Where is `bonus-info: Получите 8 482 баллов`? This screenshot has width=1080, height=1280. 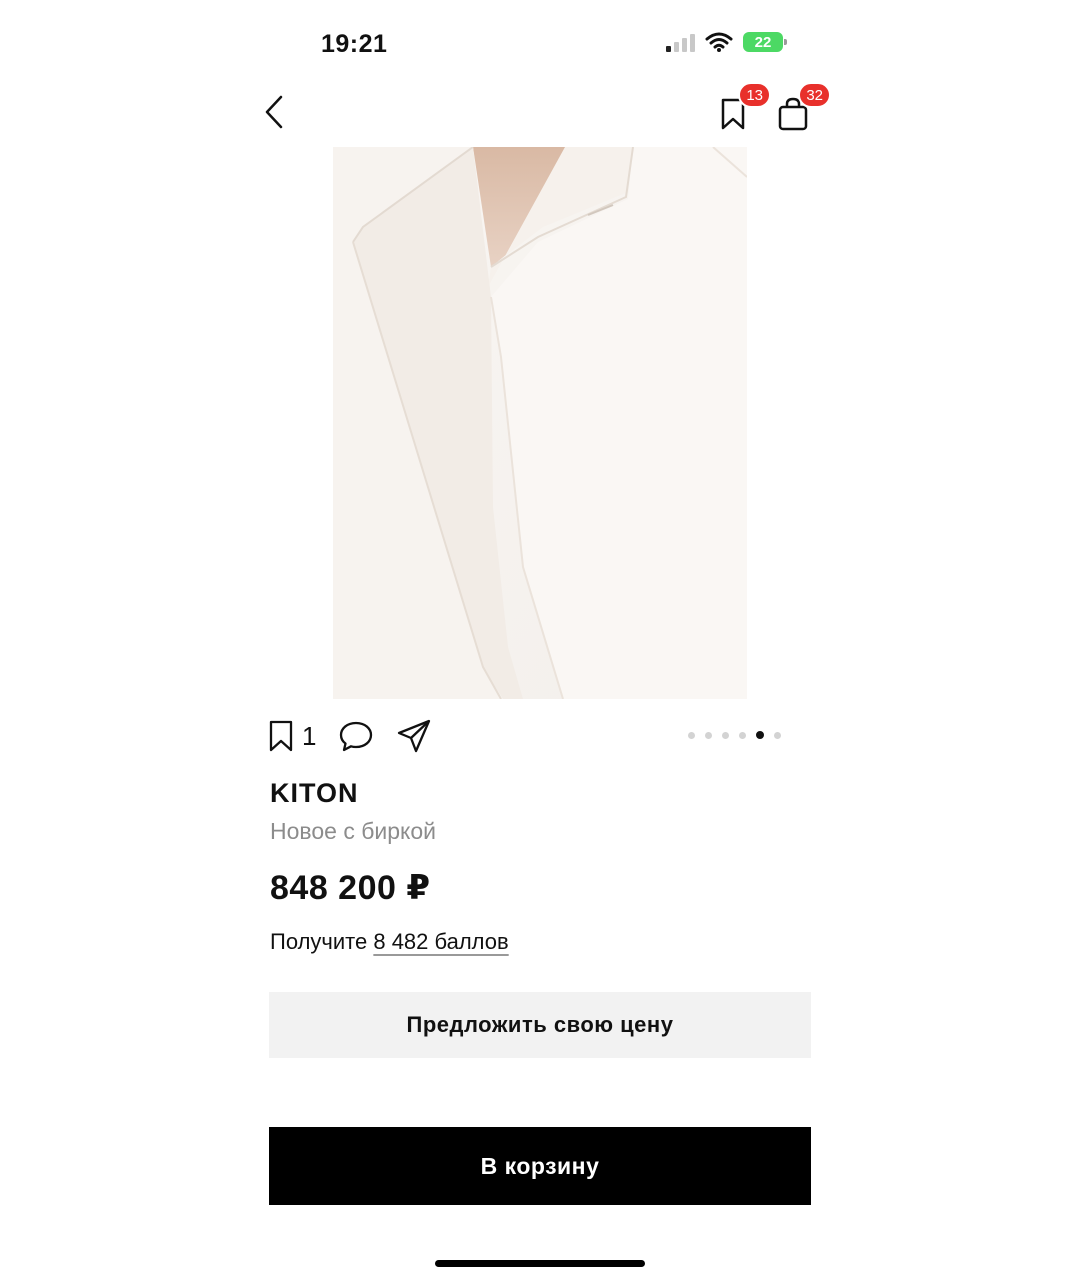 bonus-info: Получите 8 482 баллов is located at coordinates (389, 942).